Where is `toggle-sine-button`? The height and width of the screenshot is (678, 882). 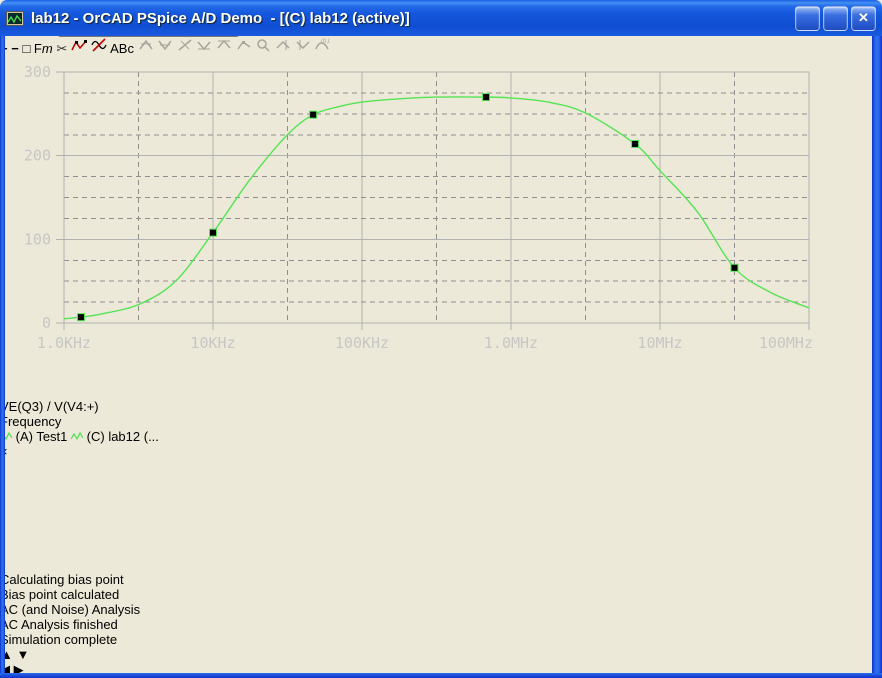
toggle-sine-button is located at coordinates (98, 47).